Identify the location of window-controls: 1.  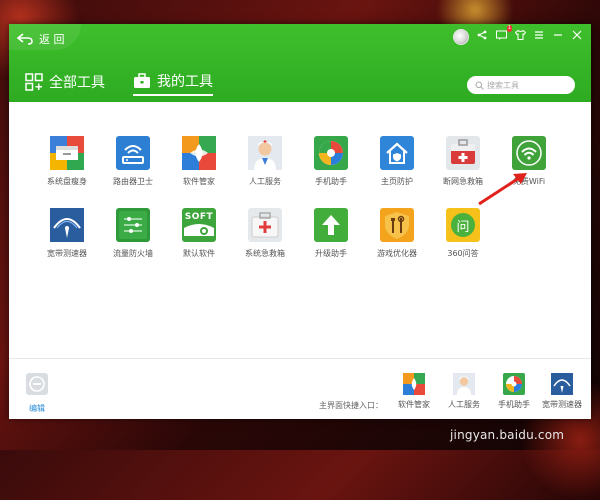
(528, 34).